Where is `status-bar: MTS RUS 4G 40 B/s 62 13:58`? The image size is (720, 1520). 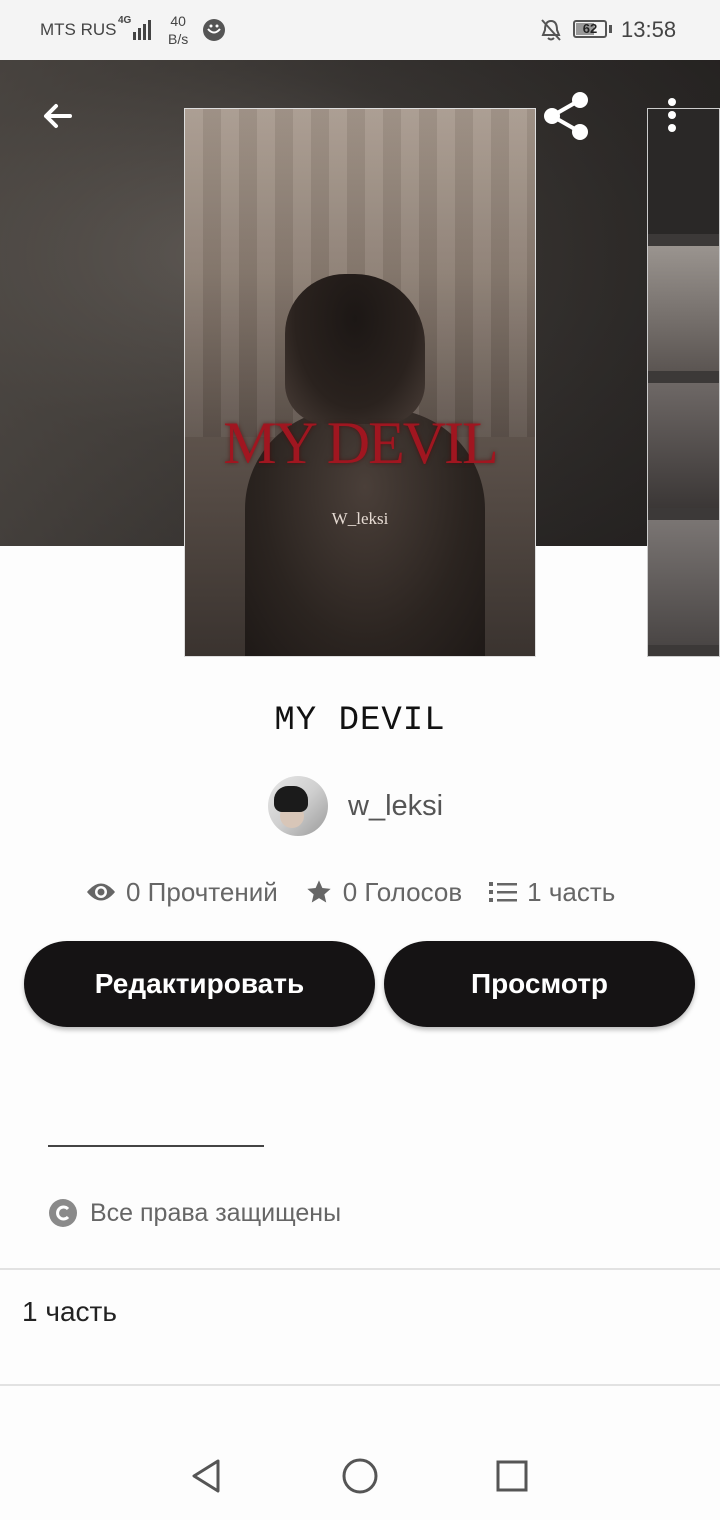 status-bar: MTS RUS 4G 40 B/s 62 13:58 is located at coordinates (360, 30).